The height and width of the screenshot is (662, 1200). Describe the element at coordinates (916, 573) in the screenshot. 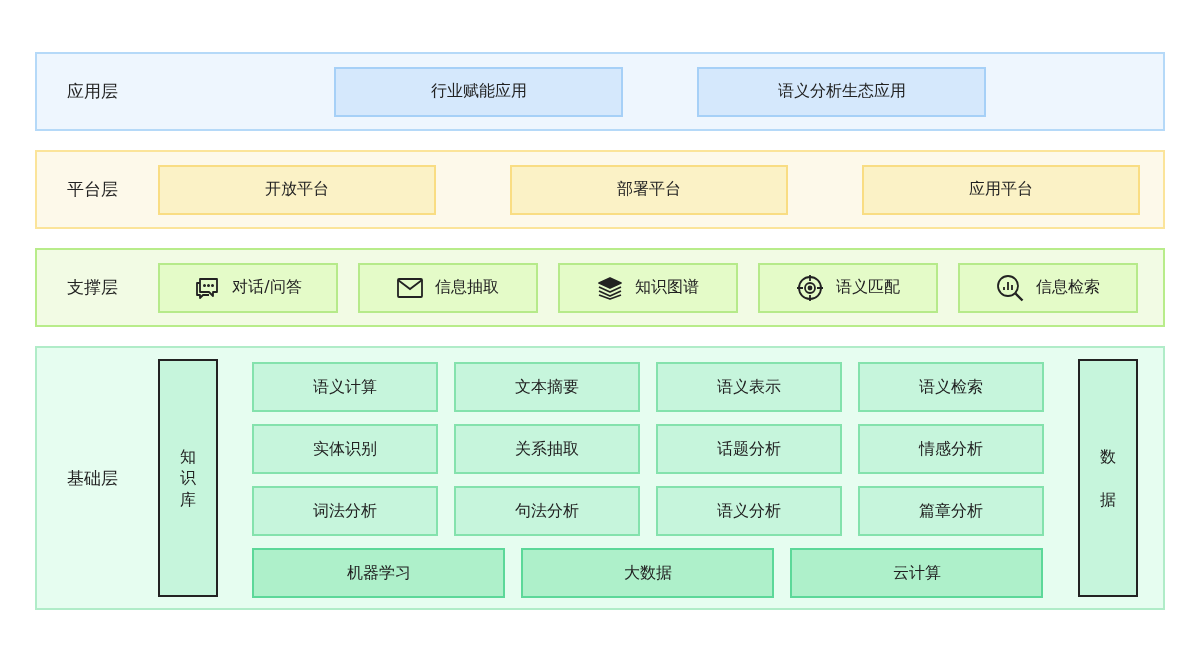

I see `module-box: 云计算` at that location.